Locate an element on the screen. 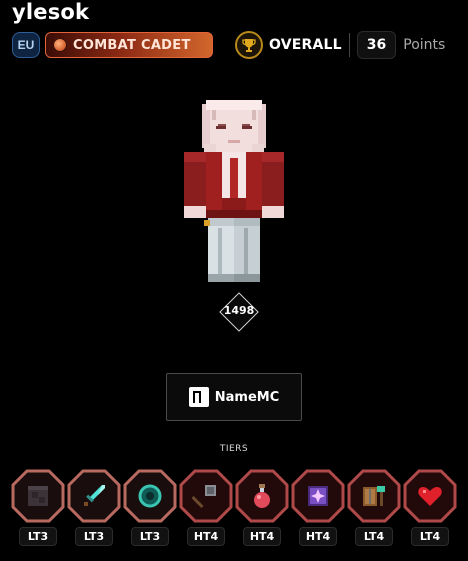  namemc-button: NameMC is located at coordinates (234, 397).